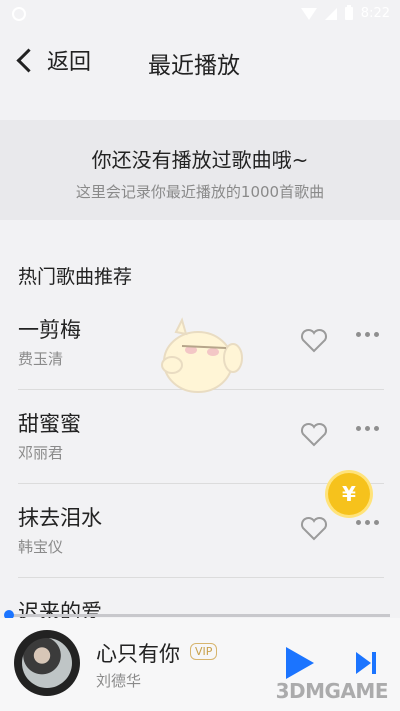 Image resolution: width=400 pixels, height=711 pixels. What do you see at coordinates (194, 66) in the screenshot?
I see `page-title: 最近播放` at bounding box center [194, 66].